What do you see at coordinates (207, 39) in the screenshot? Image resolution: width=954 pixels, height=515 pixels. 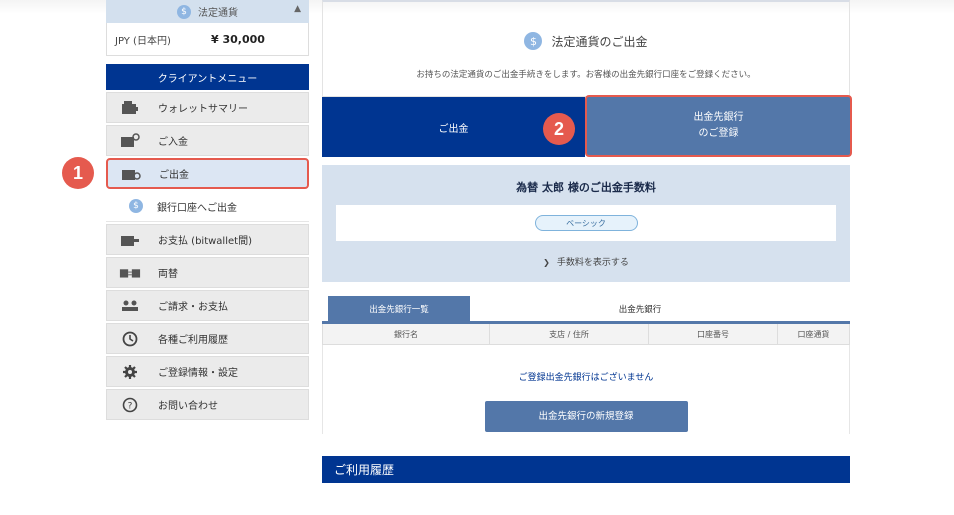 I see `balance-row: JPY (日本円) ¥ 30,000` at bounding box center [207, 39].